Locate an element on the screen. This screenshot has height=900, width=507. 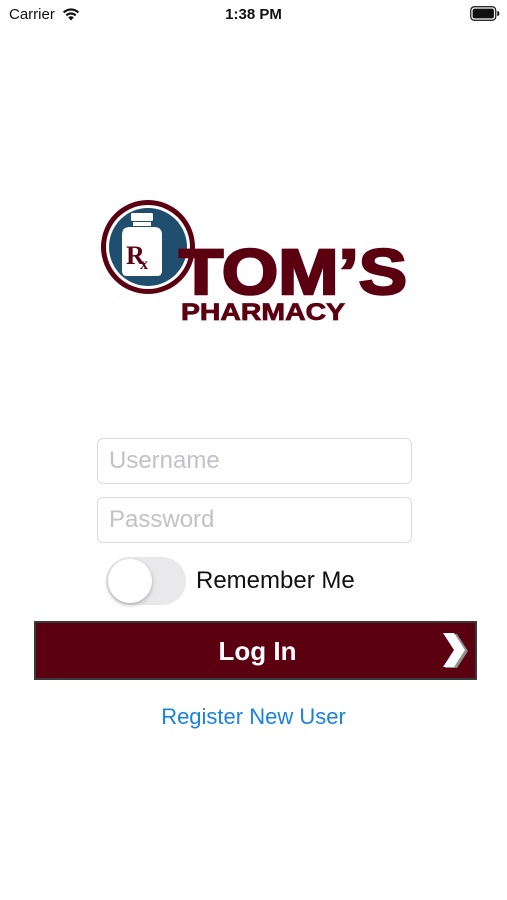
register-new-user-link: Register New User is located at coordinates (253, 717).